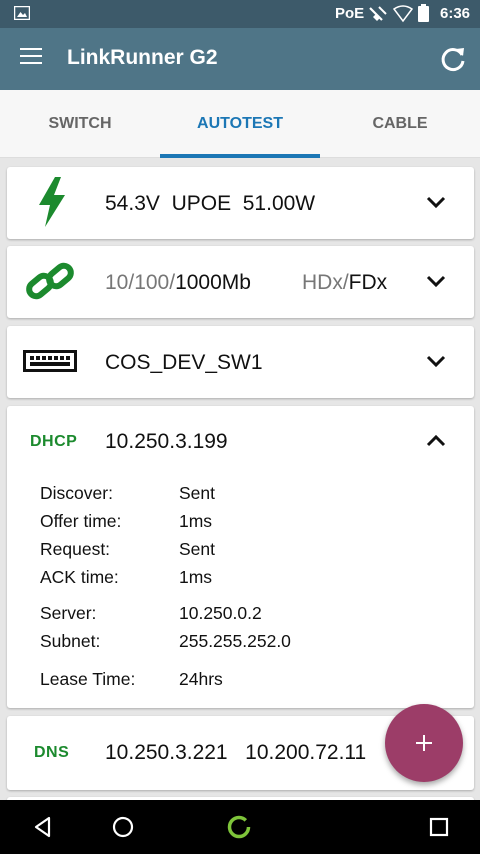 Image resolution: width=480 pixels, height=854 pixels. What do you see at coordinates (52, 752) in the screenshot?
I see `dns-label: DNS` at bounding box center [52, 752].